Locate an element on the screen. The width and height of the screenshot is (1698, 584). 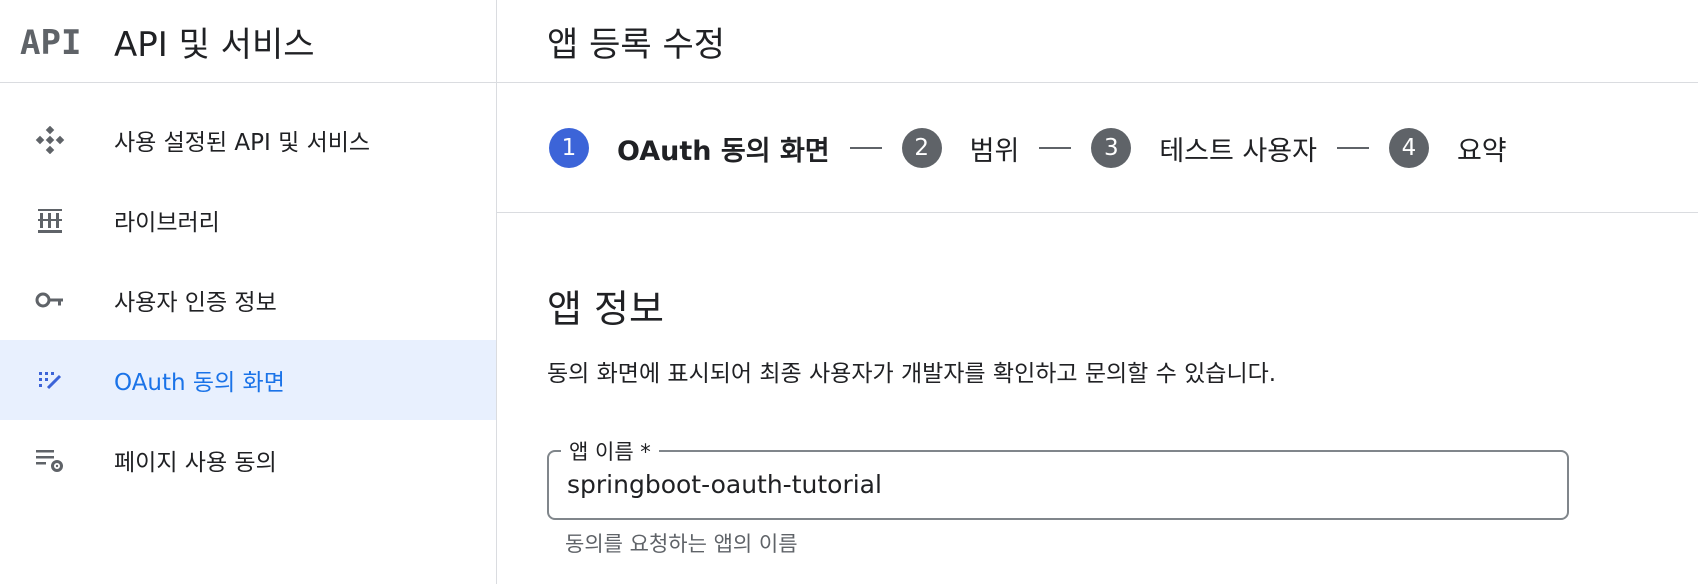
sidebar-item-label: 사용자 인증 정보 is located at coordinates (195, 303).